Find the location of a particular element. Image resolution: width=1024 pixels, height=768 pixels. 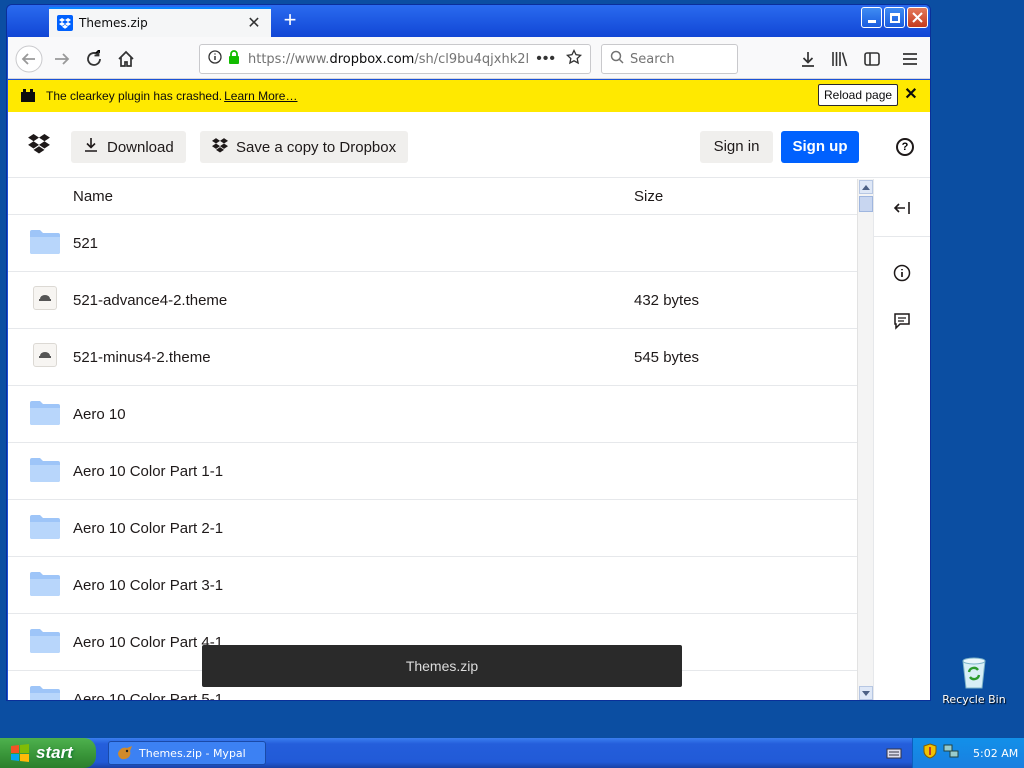

list-header: Name Size is located at coordinates (432, 197).